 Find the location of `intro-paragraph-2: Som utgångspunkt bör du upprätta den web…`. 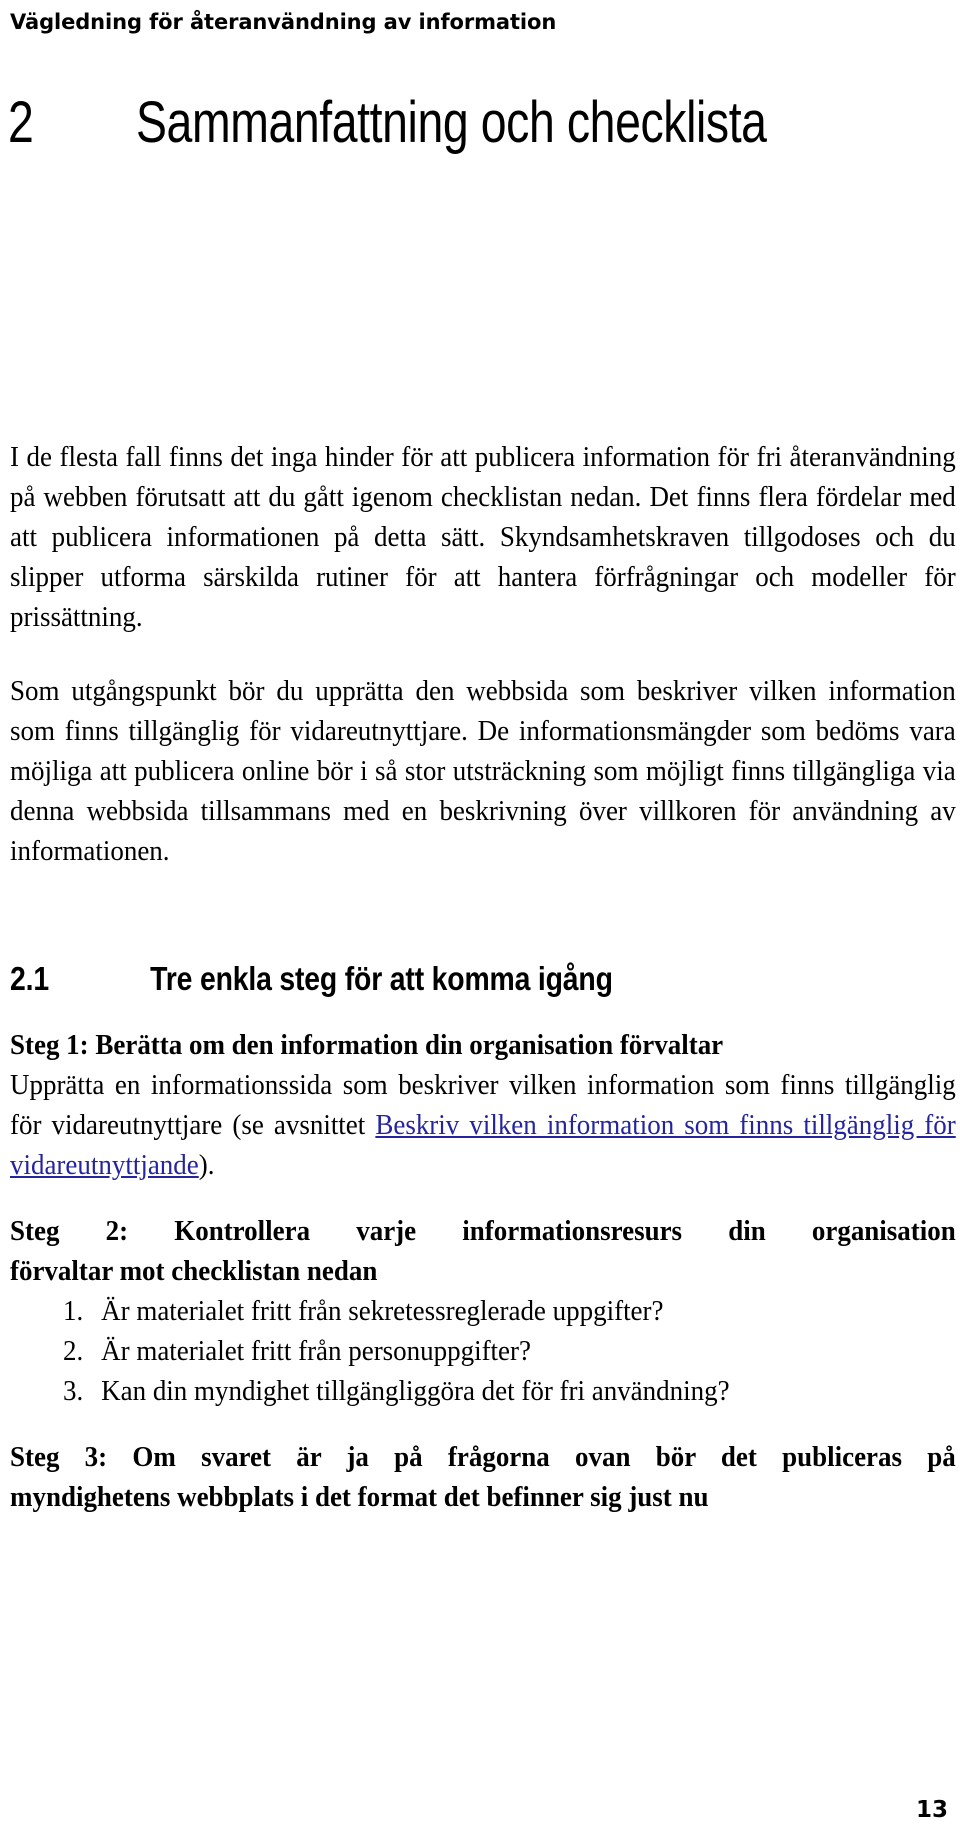

intro-paragraph-2: Som utgångspunkt bör du upprätta den web… is located at coordinates (483, 771).